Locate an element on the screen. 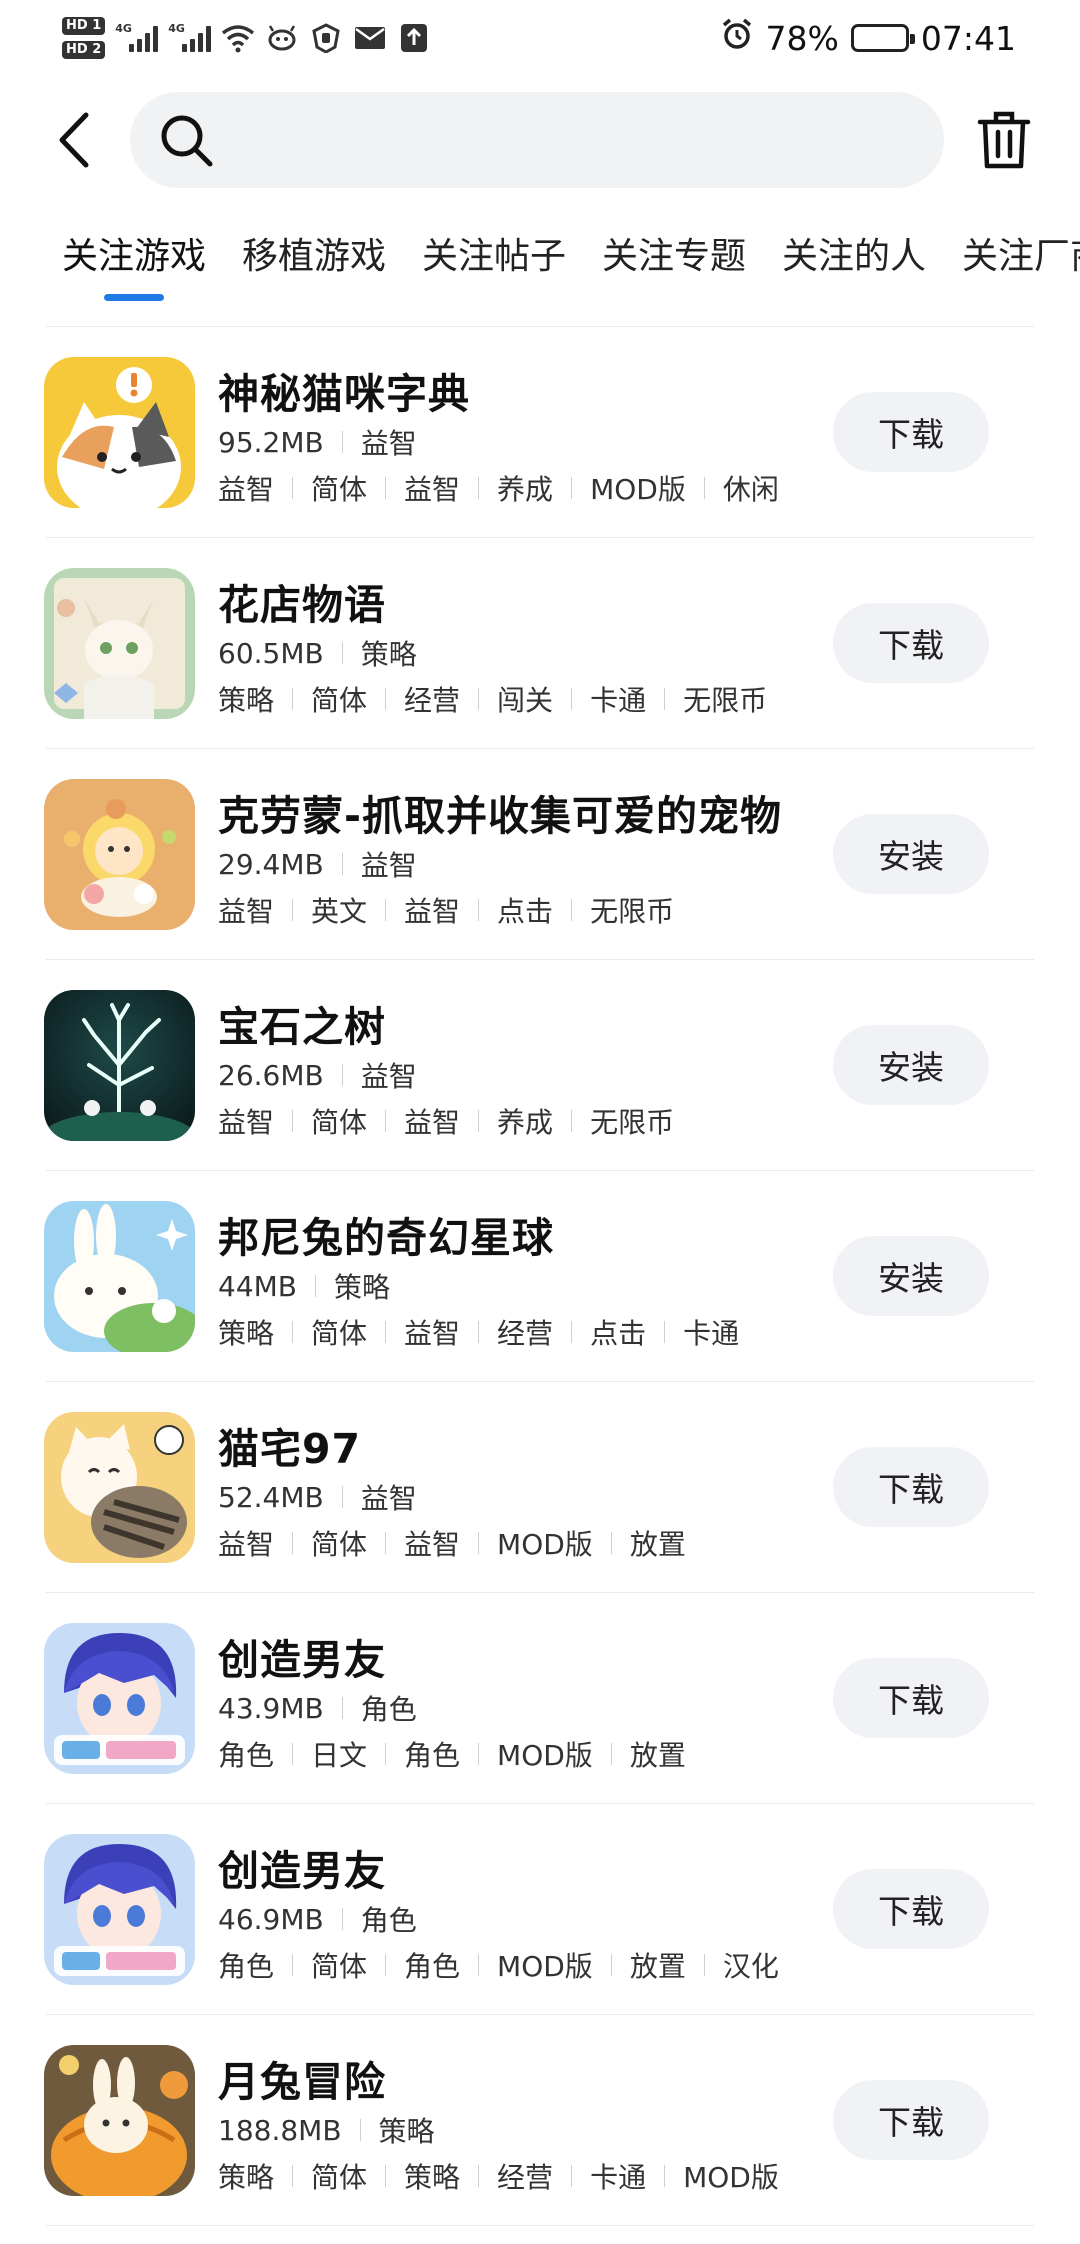 Image resolution: width=1080 pixels, height=2244 pixels. game-category: 角色 is located at coordinates (388, 1709).